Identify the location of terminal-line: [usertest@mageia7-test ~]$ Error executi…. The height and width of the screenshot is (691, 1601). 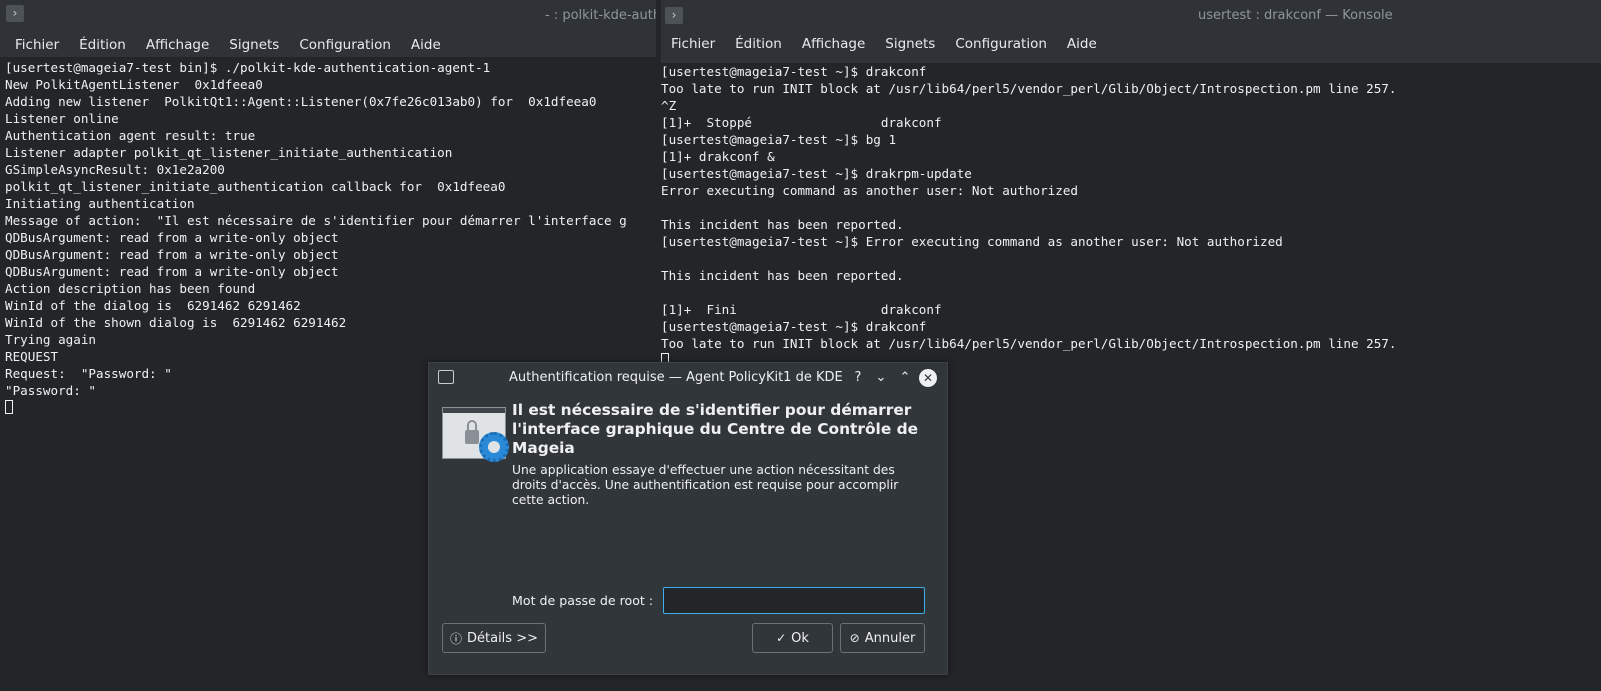
(972, 241).